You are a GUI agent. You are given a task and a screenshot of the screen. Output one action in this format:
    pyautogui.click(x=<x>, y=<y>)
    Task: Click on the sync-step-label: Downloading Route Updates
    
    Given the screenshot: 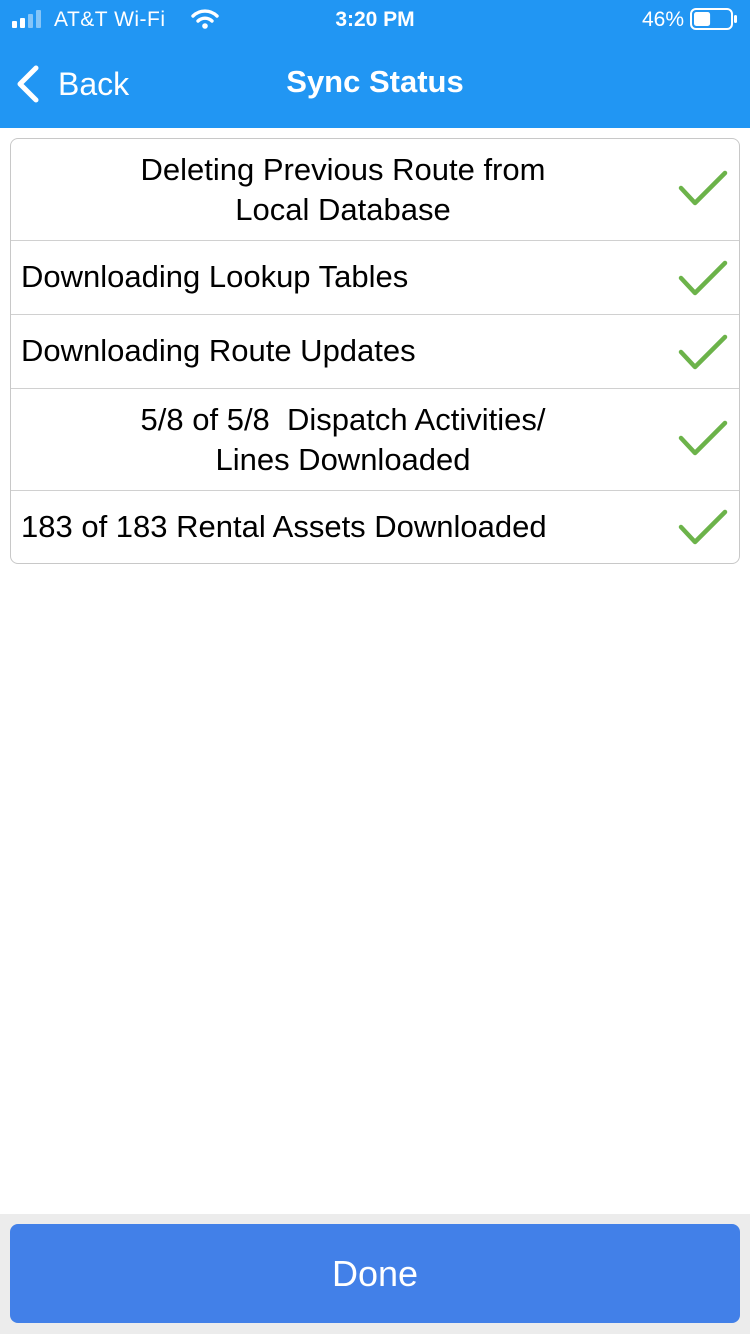 What is the action you would take?
    pyautogui.click(x=218, y=350)
    